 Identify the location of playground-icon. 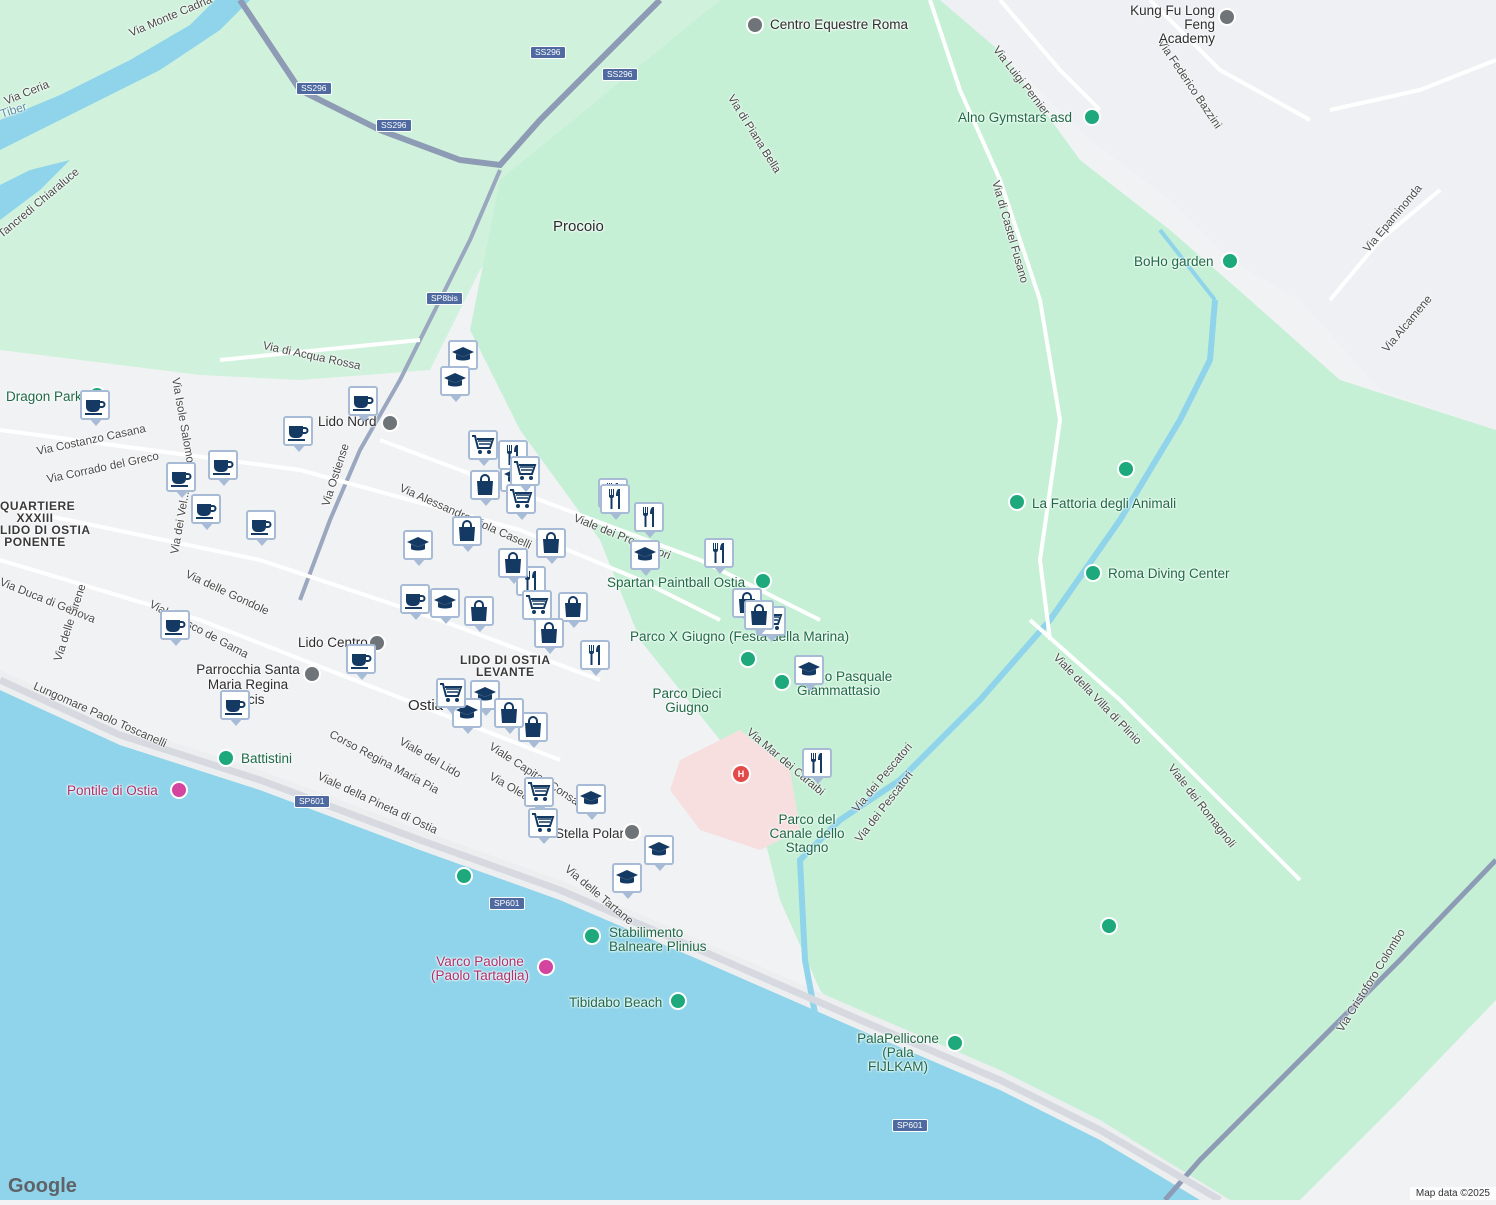
(782, 682).